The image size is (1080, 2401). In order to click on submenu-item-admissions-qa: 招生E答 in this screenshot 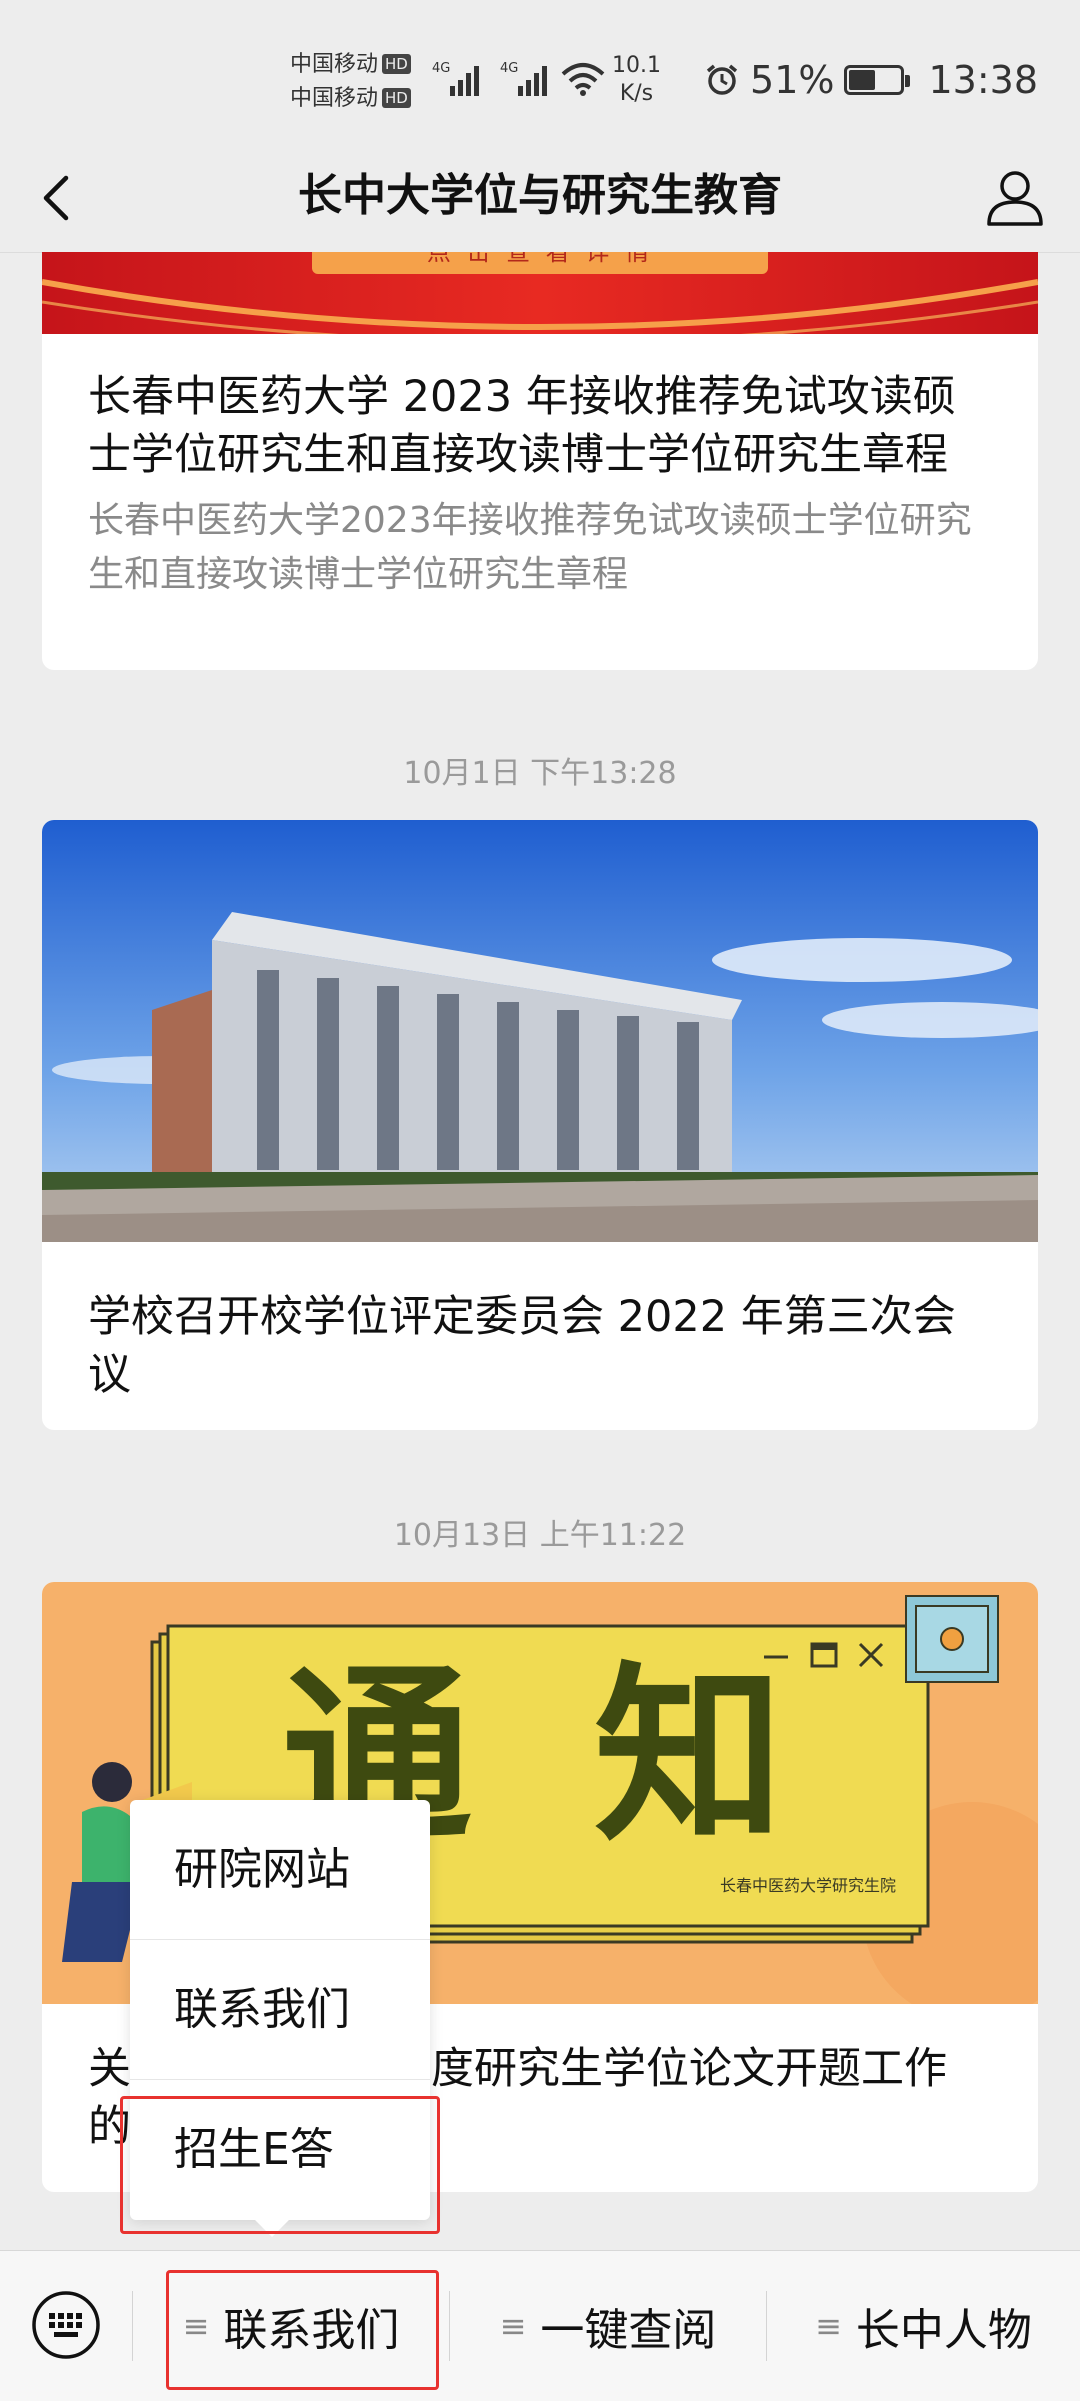, I will do `click(280, 2150)`.